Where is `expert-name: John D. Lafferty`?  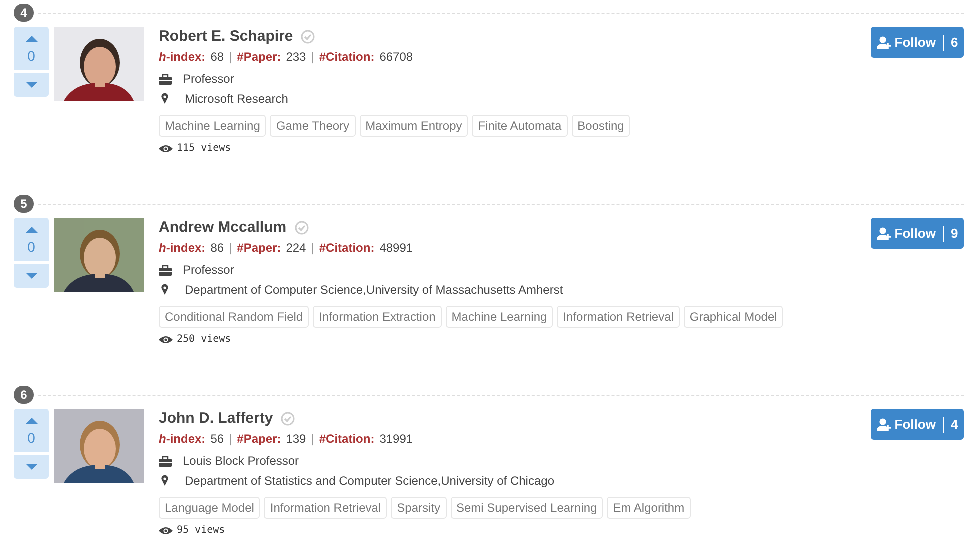 expert-name: John D. Lafferty is located at coordinates (216, 419).